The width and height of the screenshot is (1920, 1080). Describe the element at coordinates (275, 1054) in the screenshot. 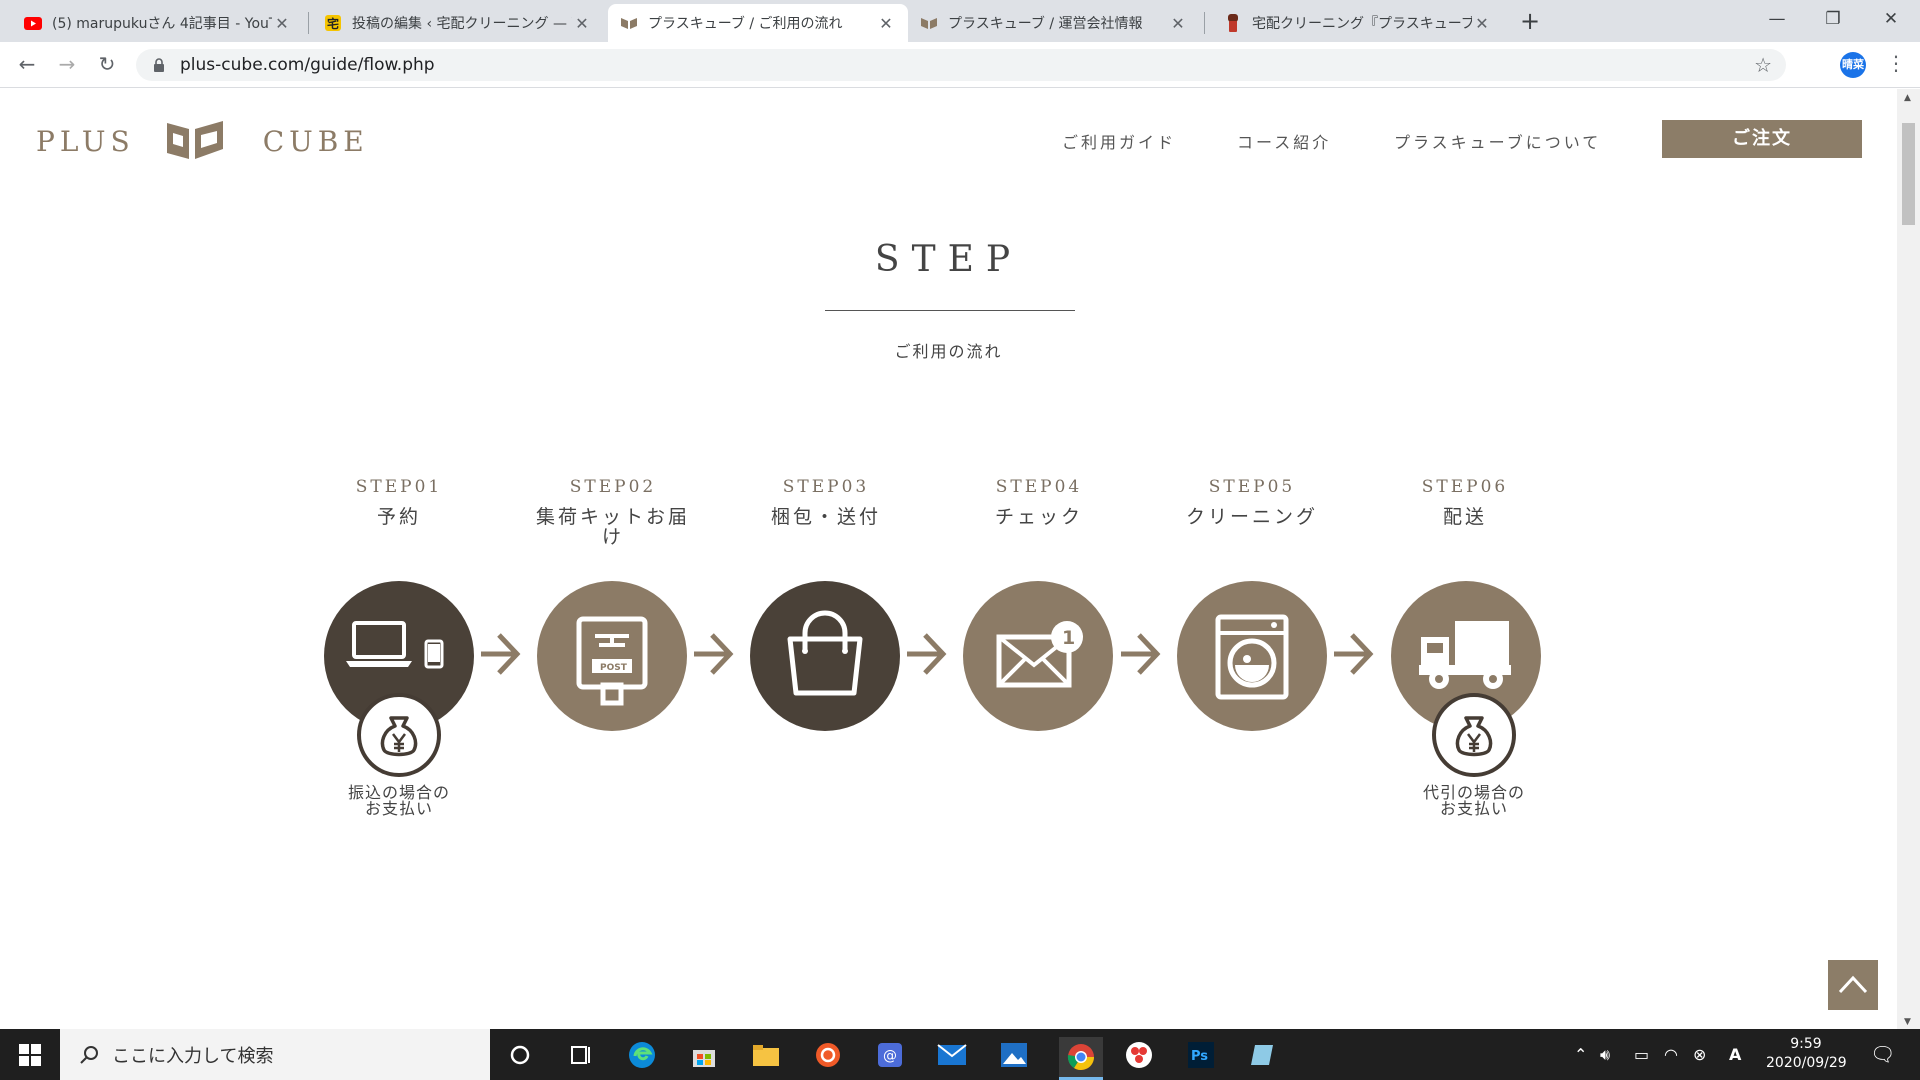

I see `taskbar-search-box: ここに入力して検索` at that location.